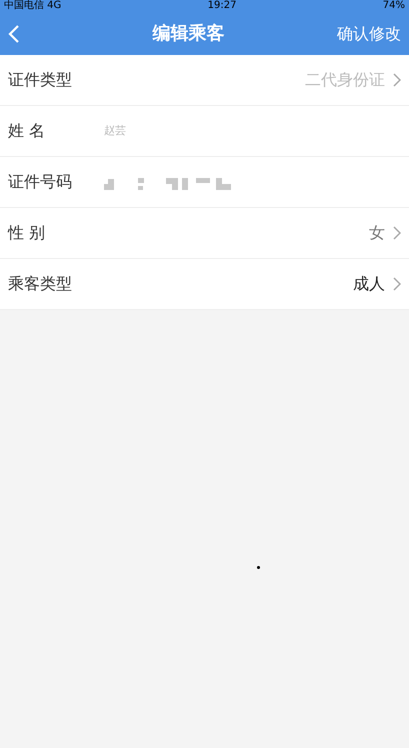 Image resolution: width=409 pixels, height=748 pixels. Describe the element at coordinates (40, 284) in the screenshot. I see `field-label: 乘客类型` at that location.